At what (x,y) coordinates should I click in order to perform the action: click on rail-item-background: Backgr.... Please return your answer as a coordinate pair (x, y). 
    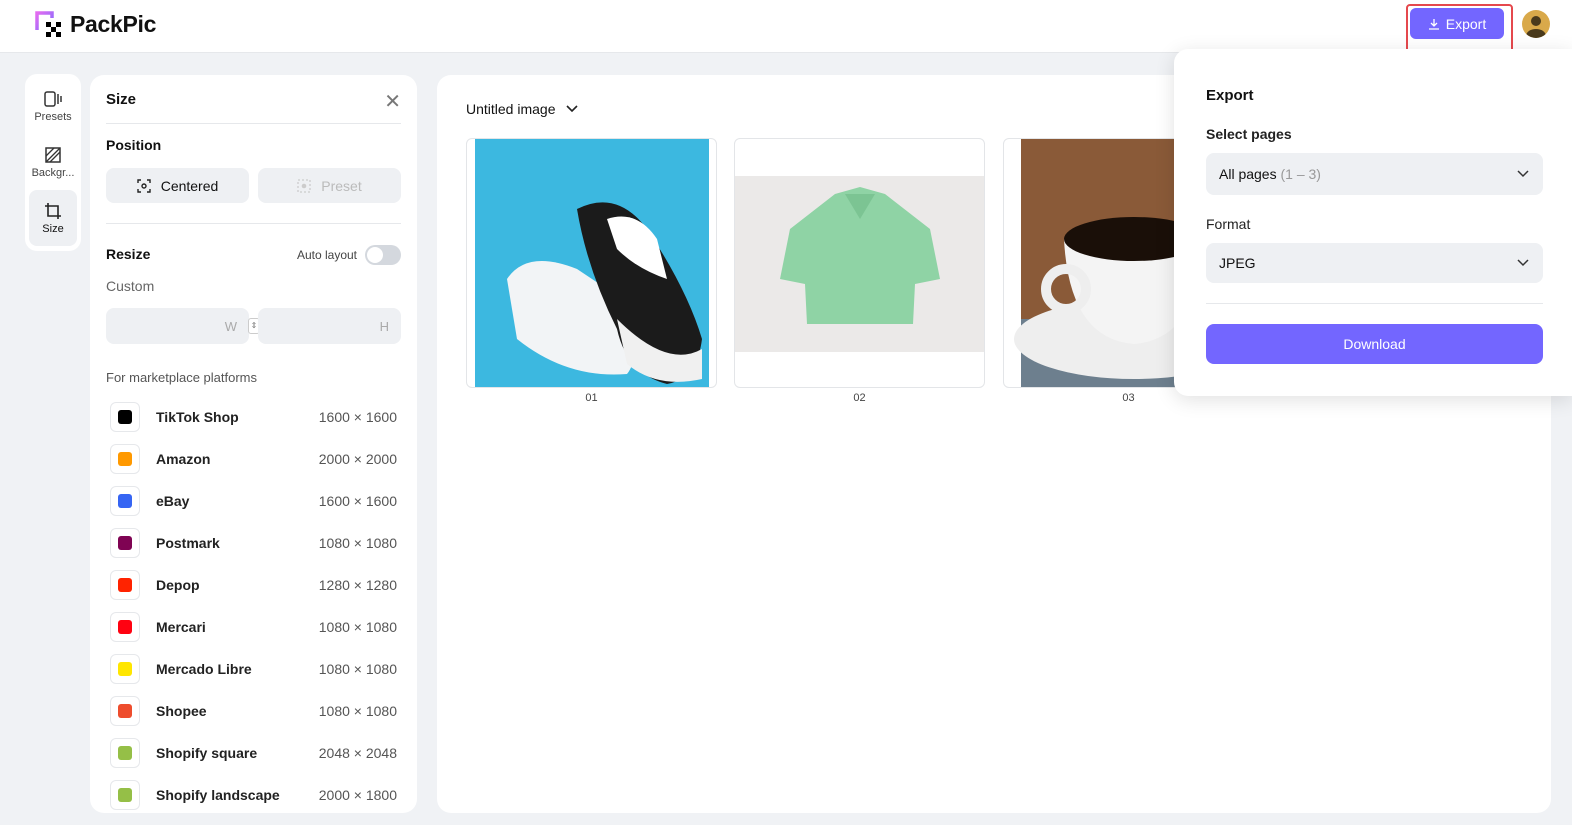
    Looking at the image, I should click on (53, 162).